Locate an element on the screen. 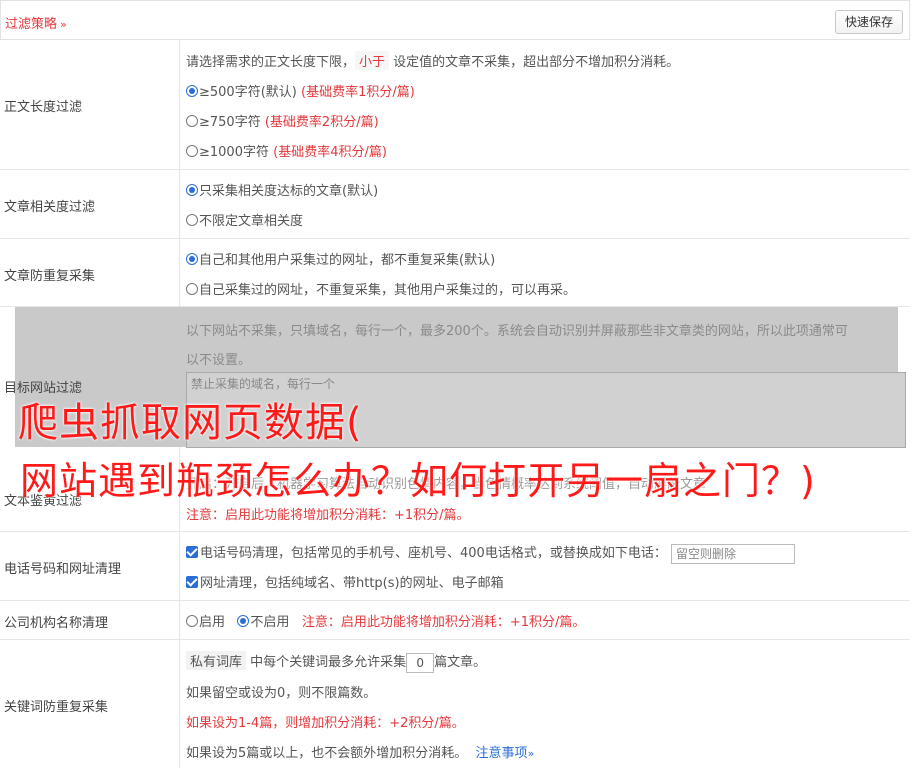 Image resolution: width=912 pixels, height=768 pixels. keyword-text-before: 中每个关键词最多允许采集 is located at coordinates (328, 662).